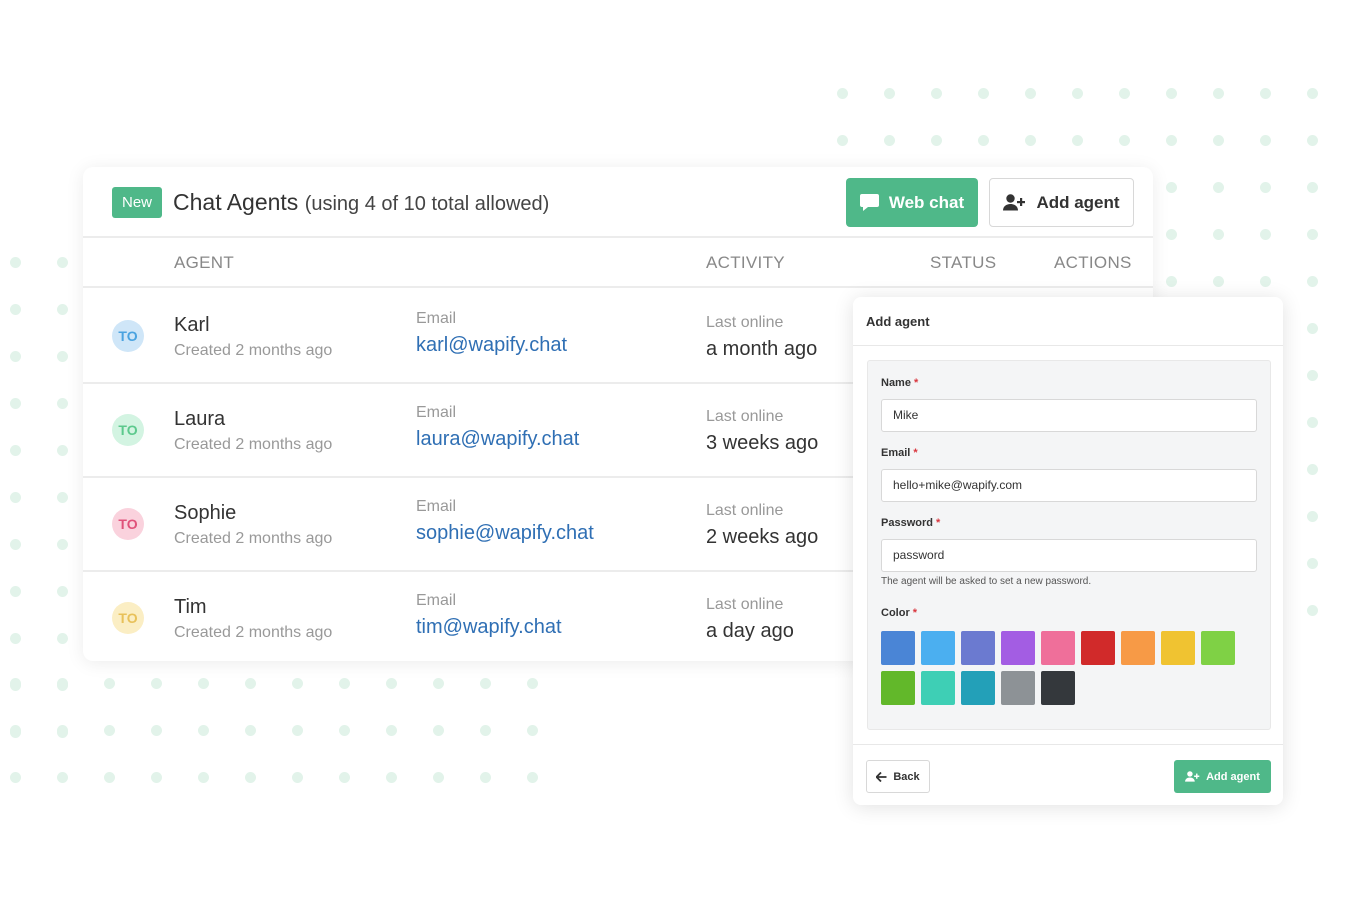 This screenshot has height=921, width=1369. What do you see at coordinates (1093, 262) in the screenshot?
I see `column-header-actions: ACTIONS` at bounding box center [1093, 262].